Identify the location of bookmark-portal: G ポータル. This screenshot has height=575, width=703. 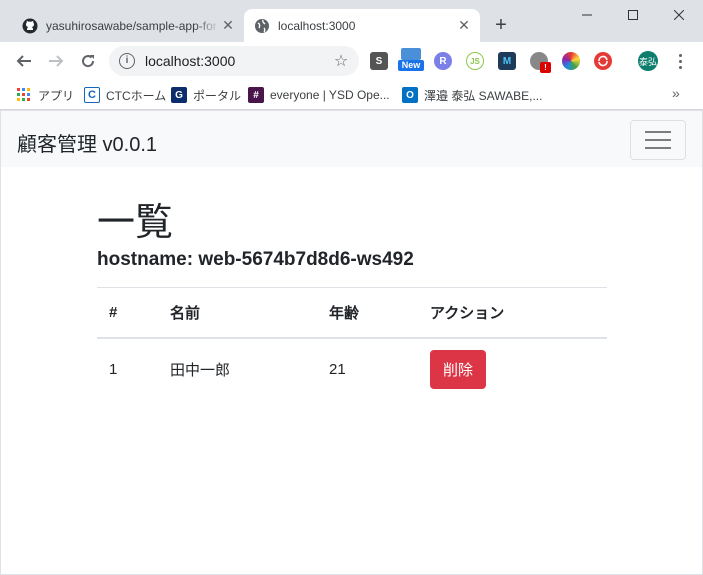
(206, 95).